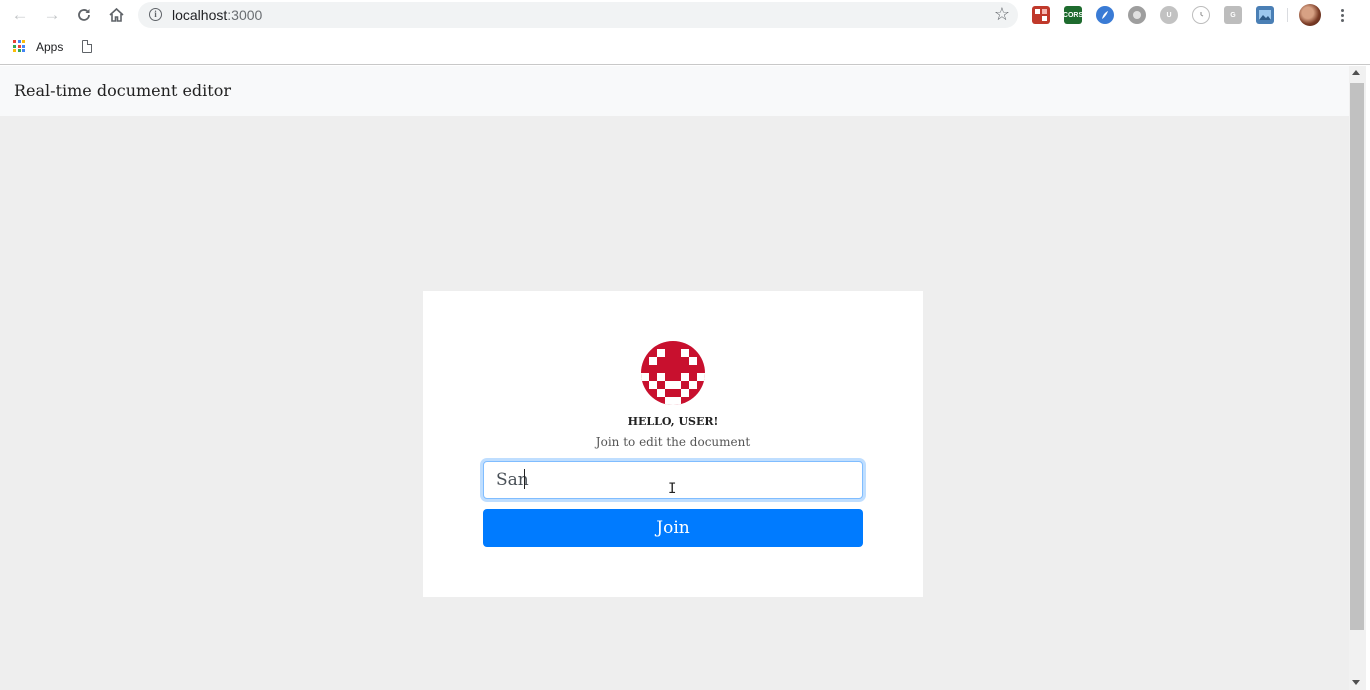  Describe the element at coordinates (1356, 72) in the screenshot. I see `scroll-up-arrow-icon` at that location.